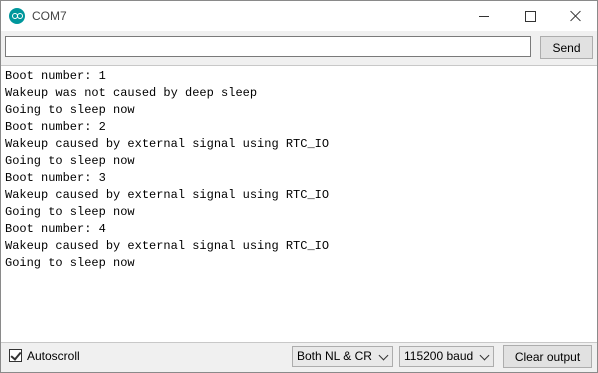 The width and height of the screenshot is (598, 373). I want to click on window-title: COM7, so click(49, 16).